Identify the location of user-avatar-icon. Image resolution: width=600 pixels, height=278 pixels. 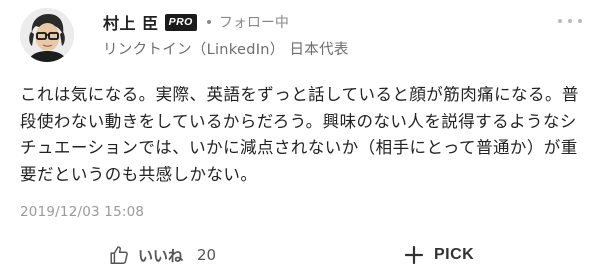
(47, 35).